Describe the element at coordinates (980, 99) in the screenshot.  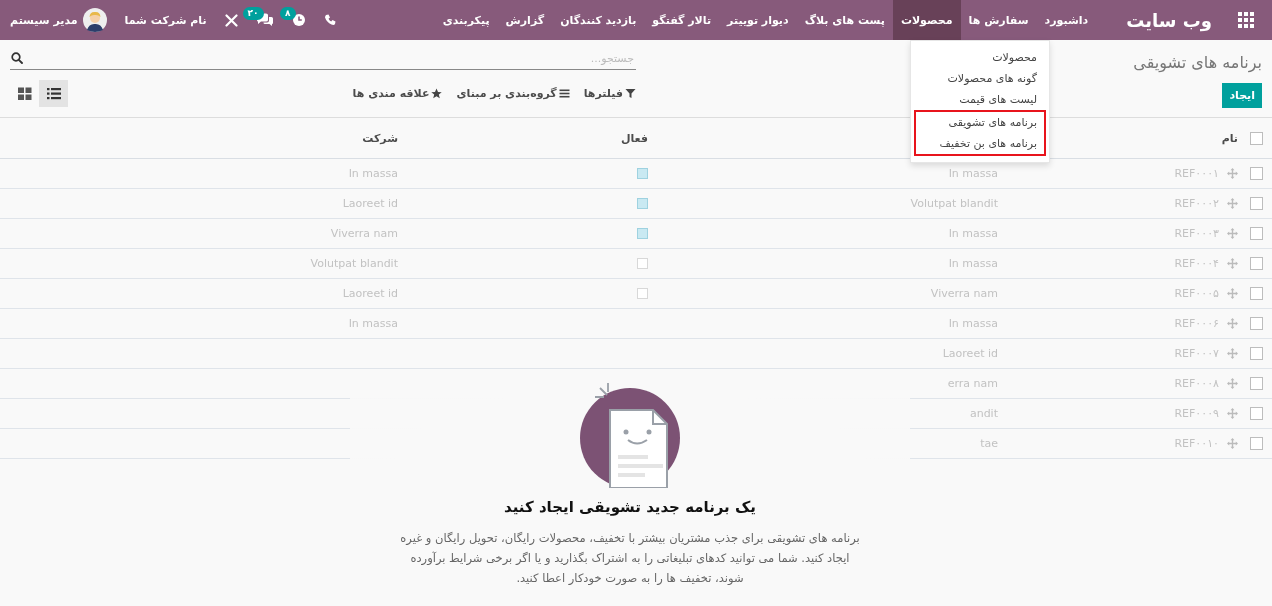
I see `menu-item: لیست های قیمت` at that location.